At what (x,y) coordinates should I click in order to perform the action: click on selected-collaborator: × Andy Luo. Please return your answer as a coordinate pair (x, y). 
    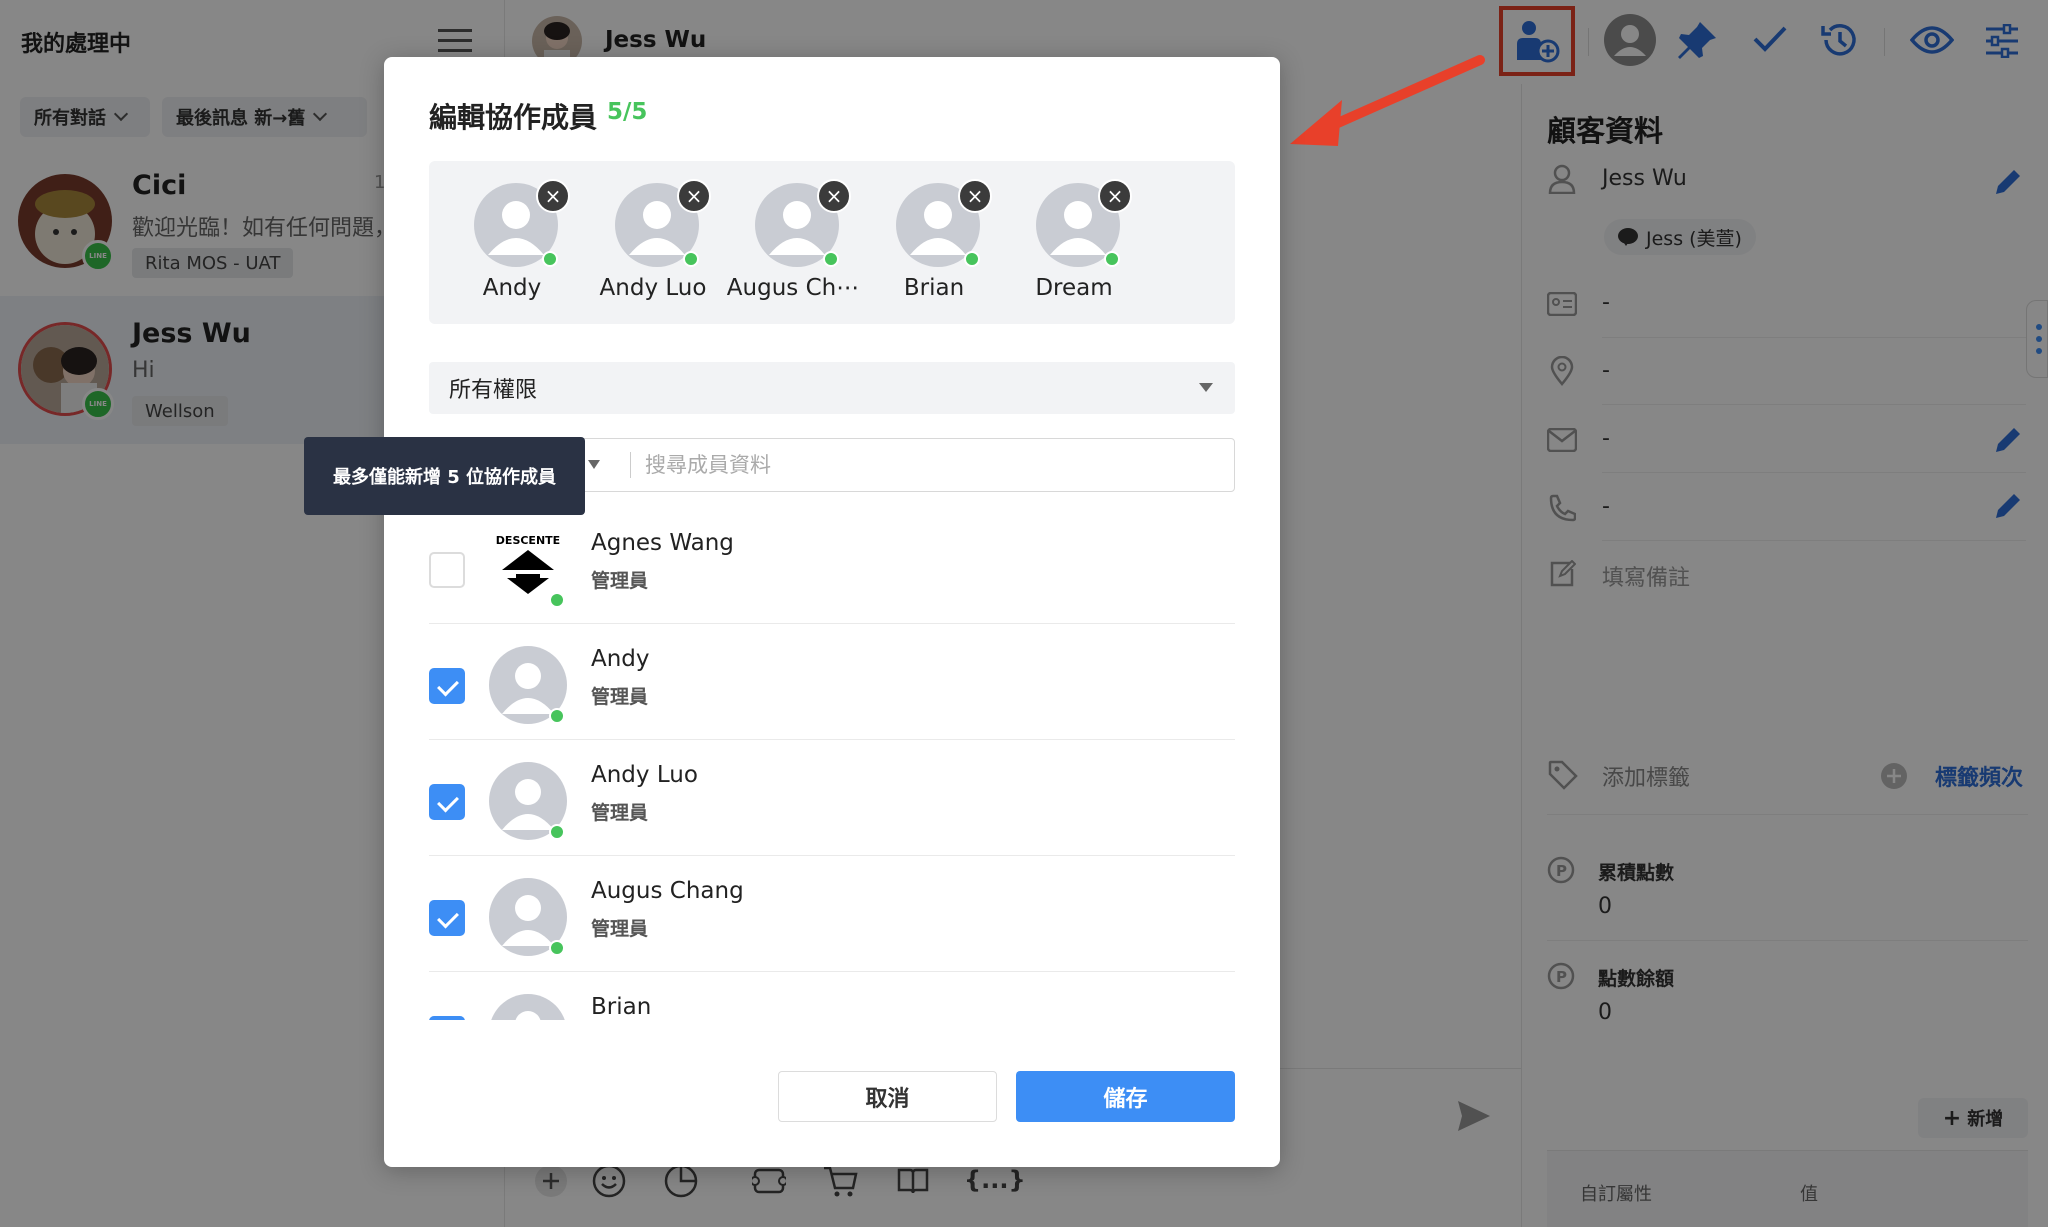
    Looking at the image, I should click on (653, 246).